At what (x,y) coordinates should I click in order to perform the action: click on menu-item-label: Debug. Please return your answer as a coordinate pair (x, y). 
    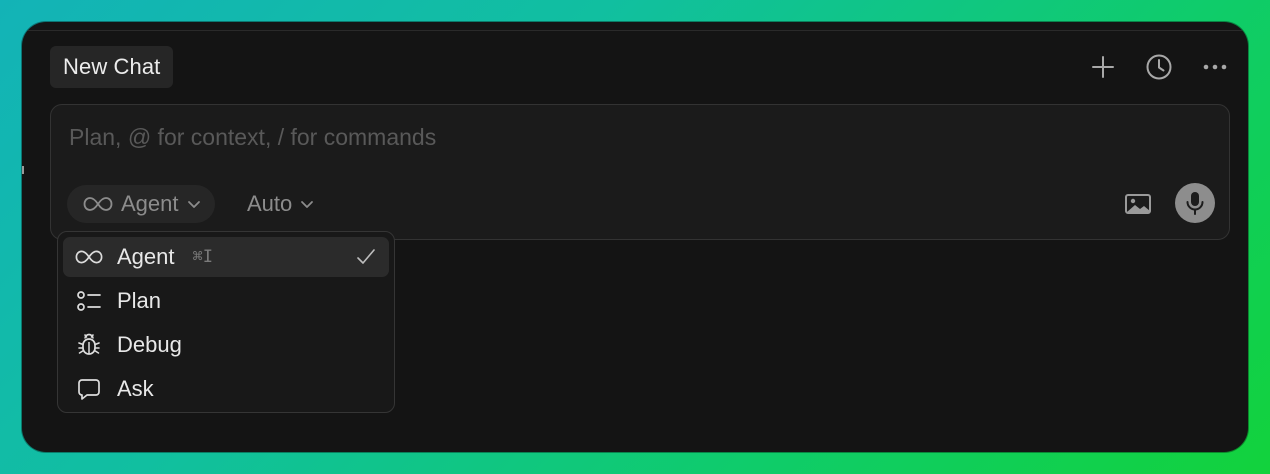
    Looking at the image, I should click on (149, 344).